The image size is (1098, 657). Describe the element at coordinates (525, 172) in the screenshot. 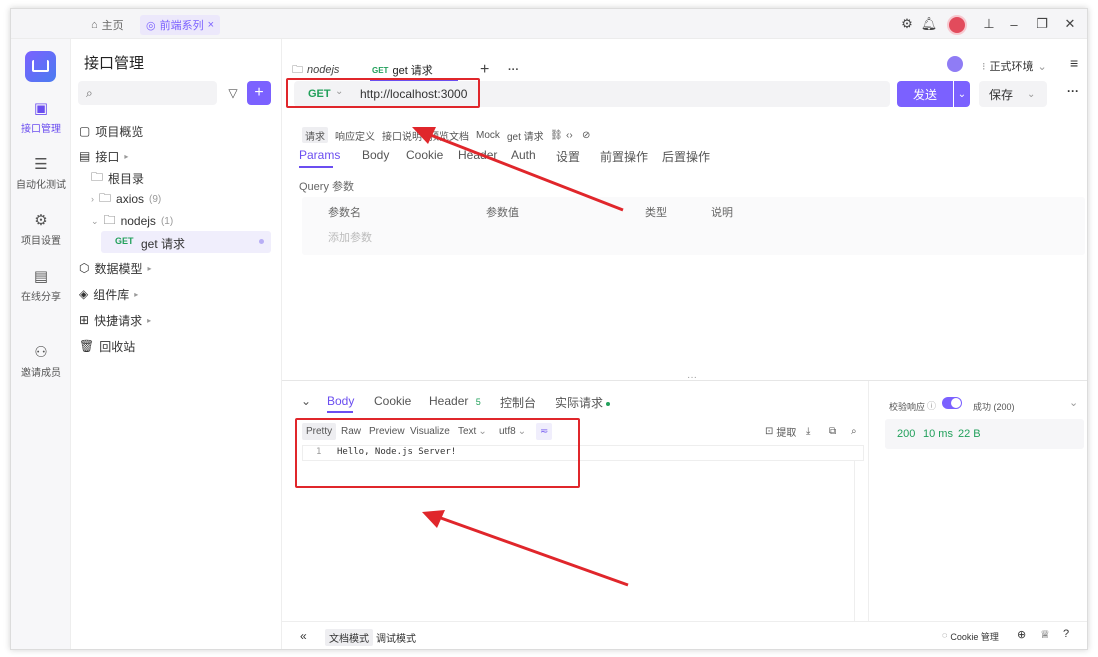

I see `annotation-arrow-top` at that location.